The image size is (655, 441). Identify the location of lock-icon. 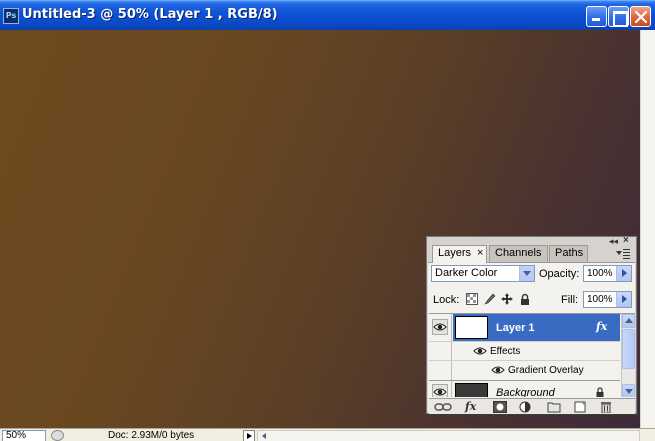
(600, 392).